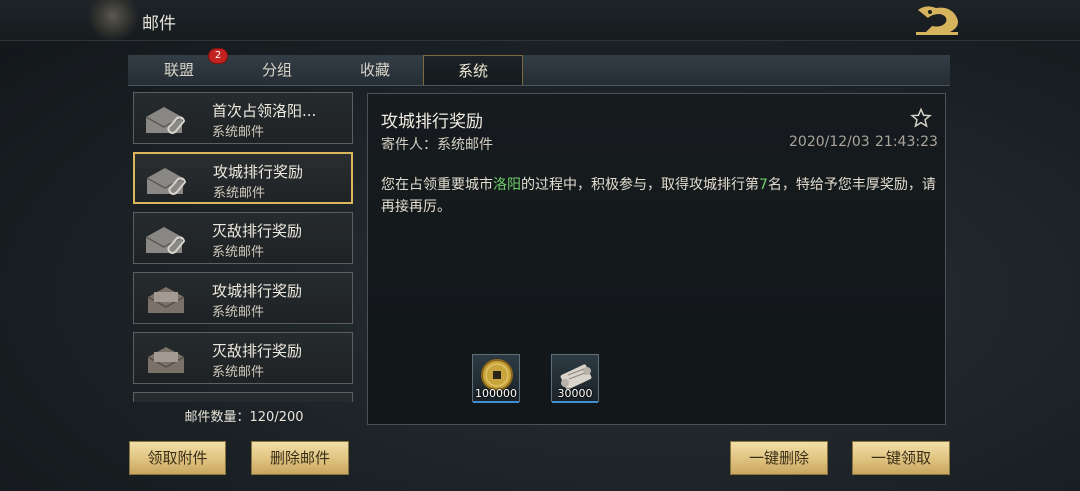 The image size is (1080, 491). Describe the element at coordinates (540, 20) in the screenshot. I see `top-bar: 邮件` at that location.